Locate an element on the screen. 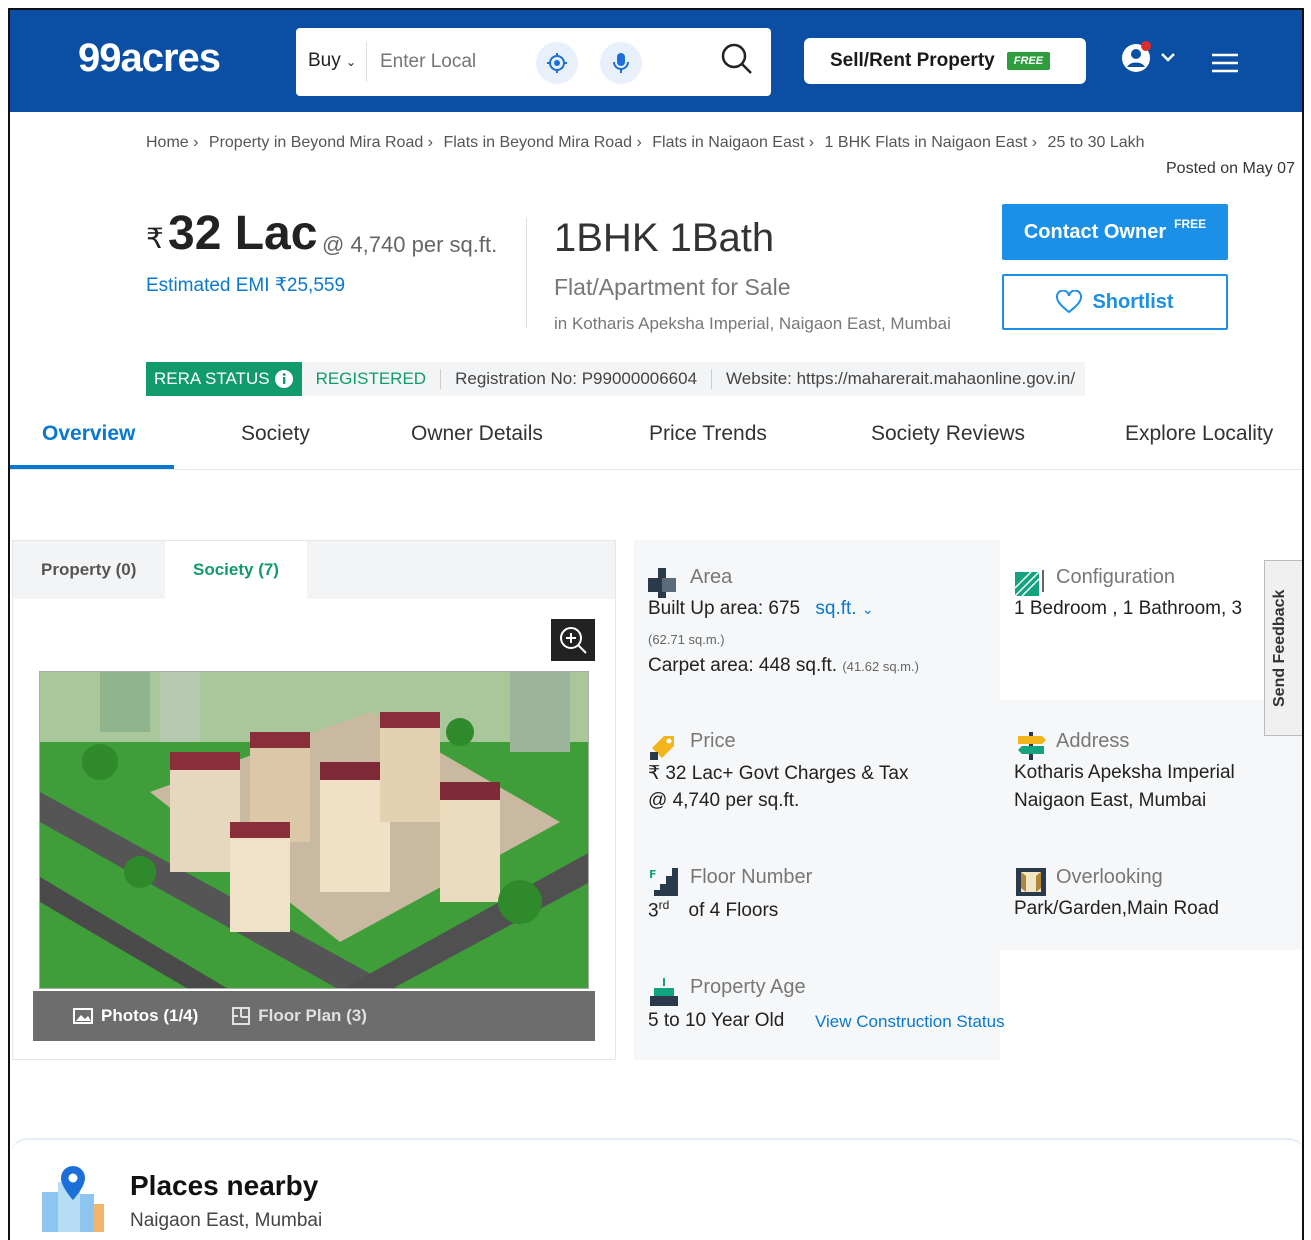  shortlist-label: Shortlist is located at coordinates (1133, 301).